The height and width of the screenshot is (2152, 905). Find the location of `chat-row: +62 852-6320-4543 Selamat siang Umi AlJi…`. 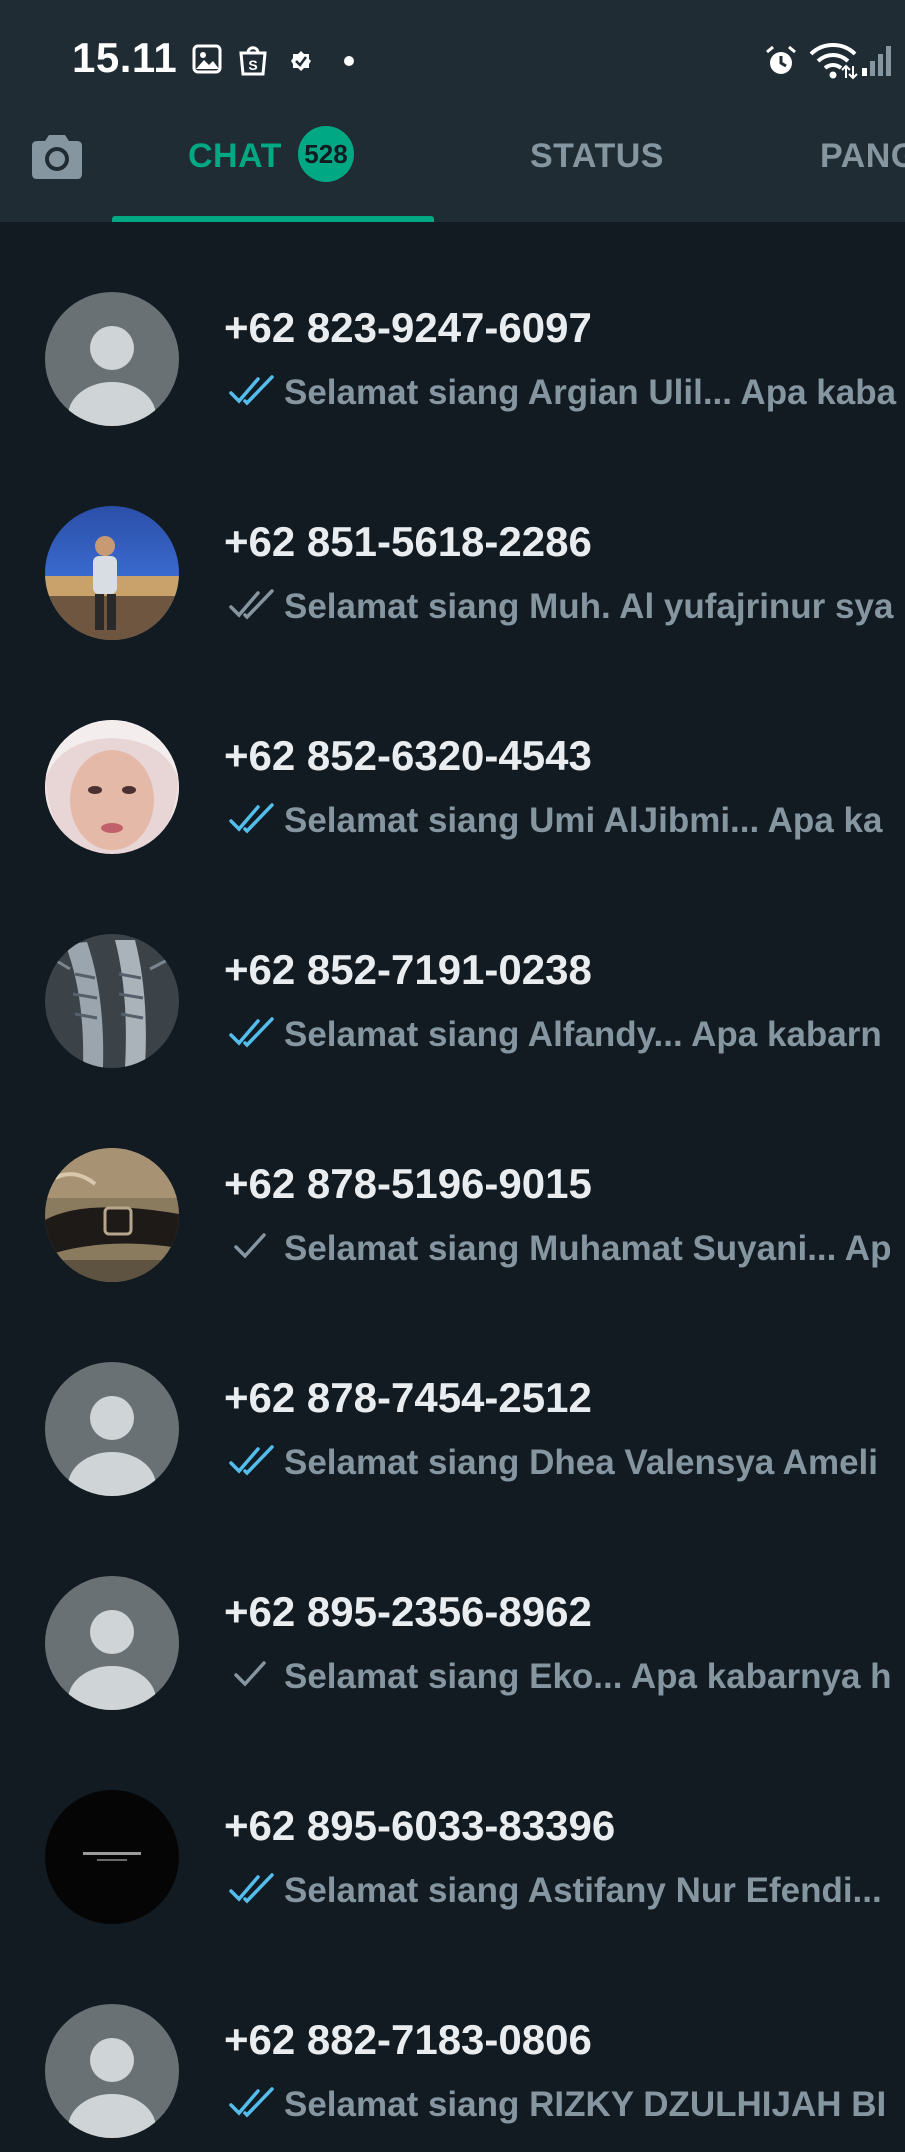

chat-row: +62 852-6320-4543 Selamat siang Umi AlJi… is located at coordinates (452, 757).